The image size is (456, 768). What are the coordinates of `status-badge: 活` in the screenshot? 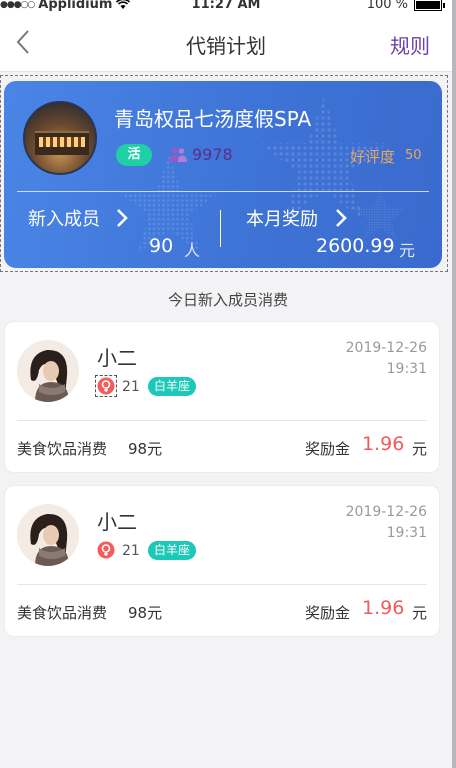 It's located at (134, 155).